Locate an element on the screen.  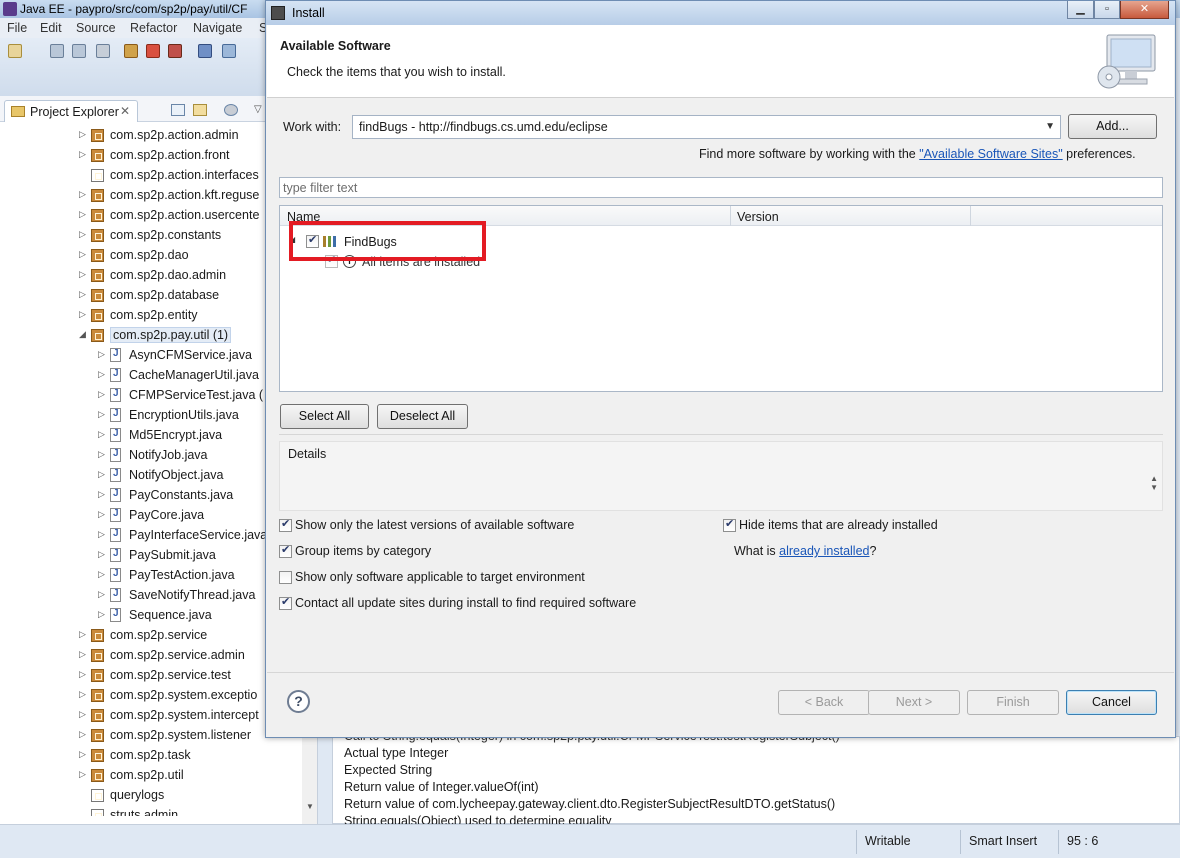
external-tools-icon is located at coordinates (175, 51).